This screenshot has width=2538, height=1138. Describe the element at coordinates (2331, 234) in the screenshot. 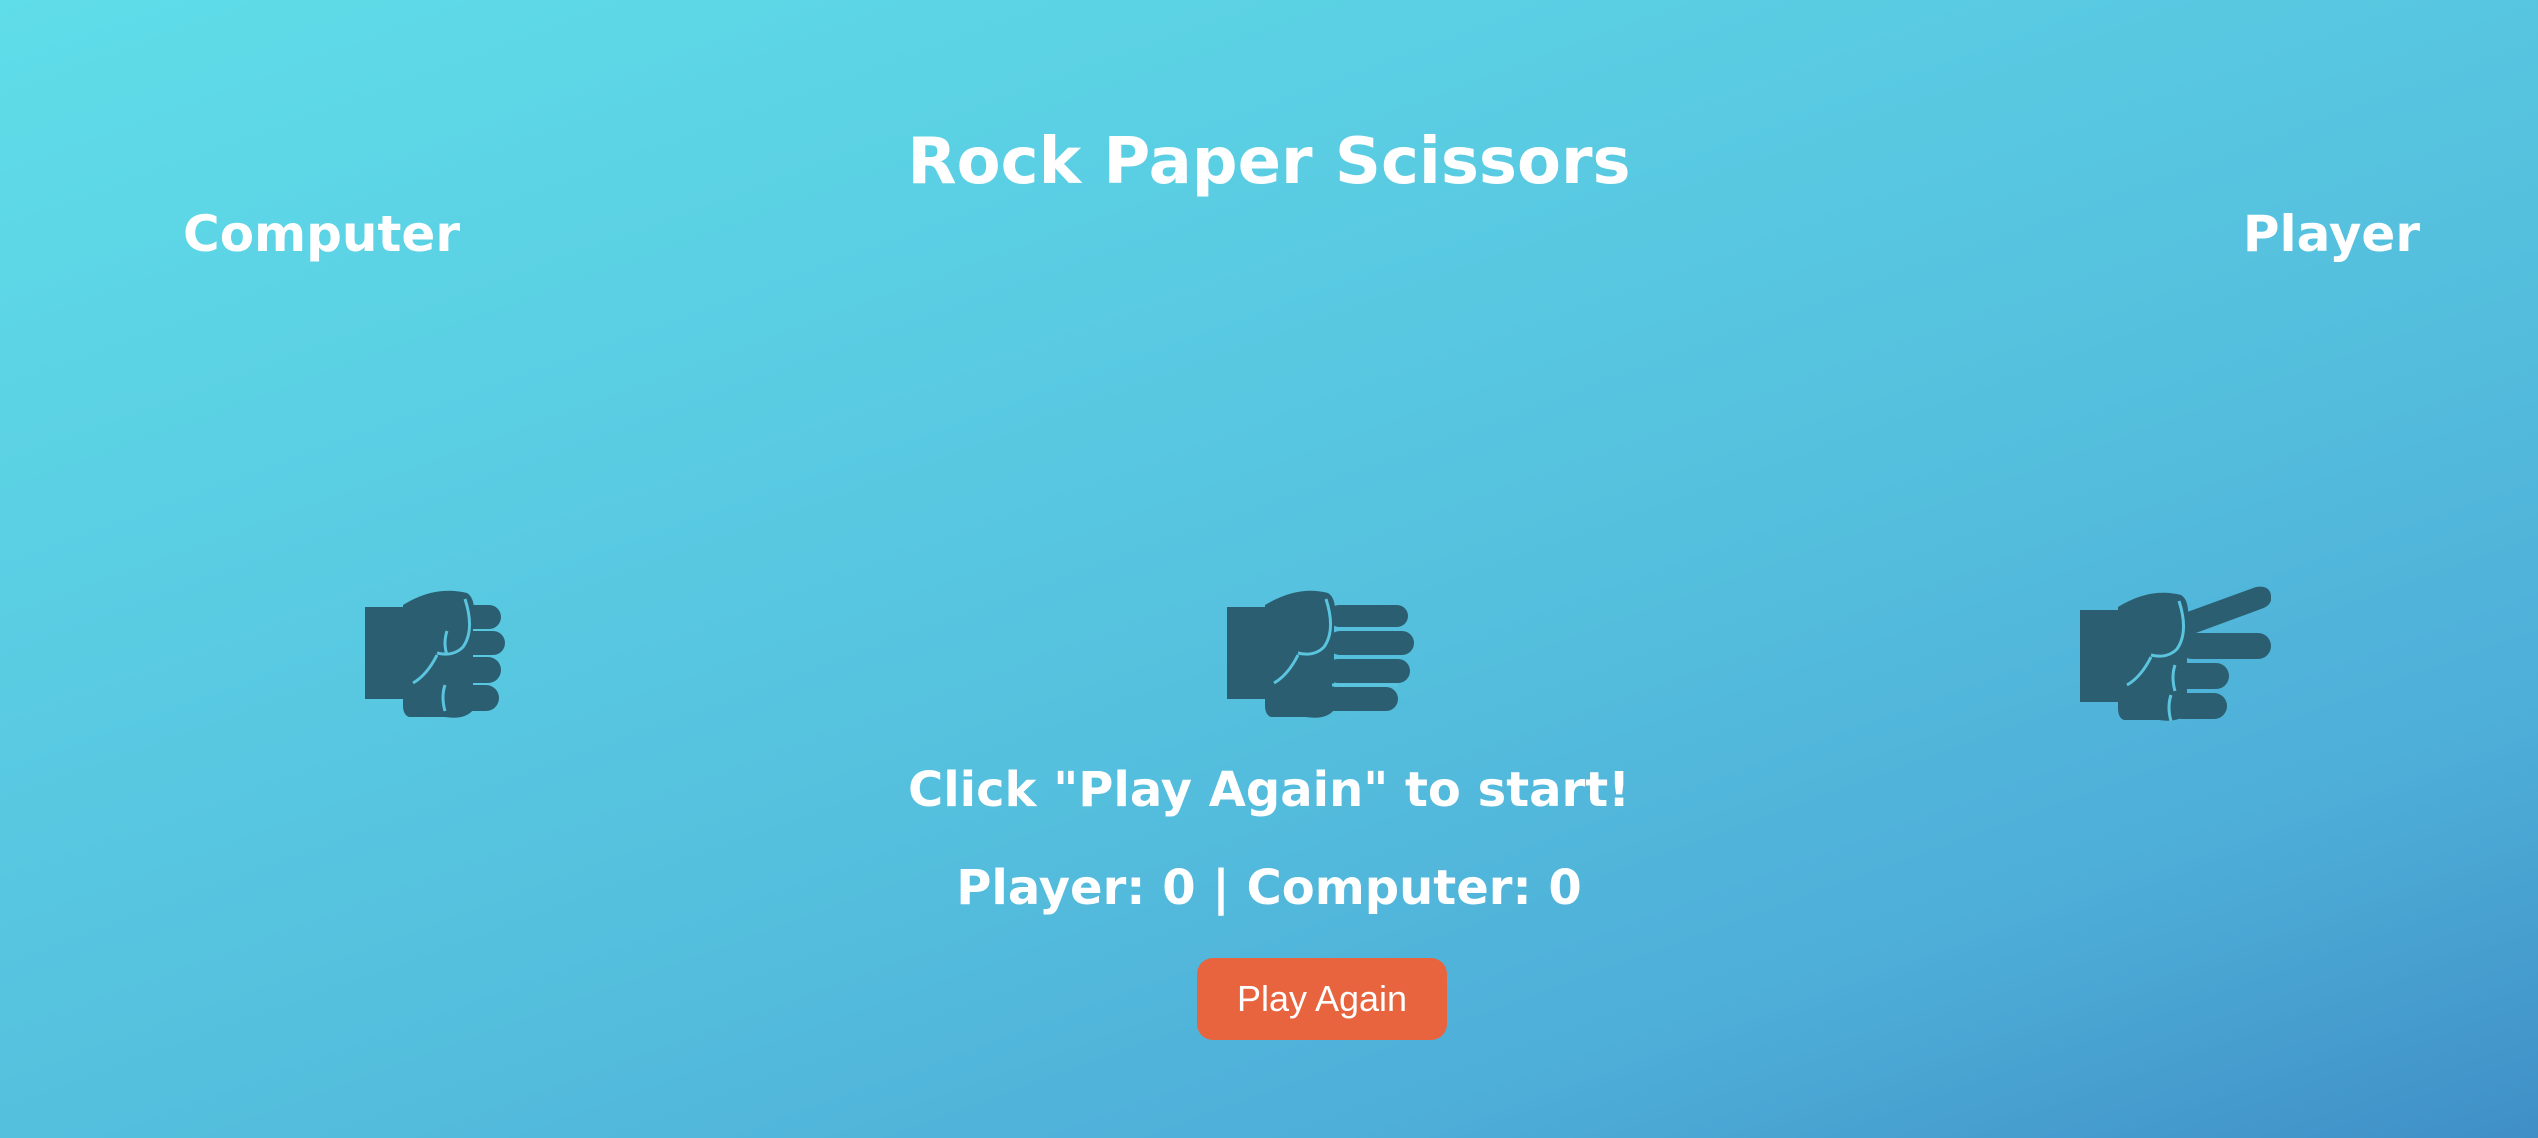

I see `player-label: Player` at that location.